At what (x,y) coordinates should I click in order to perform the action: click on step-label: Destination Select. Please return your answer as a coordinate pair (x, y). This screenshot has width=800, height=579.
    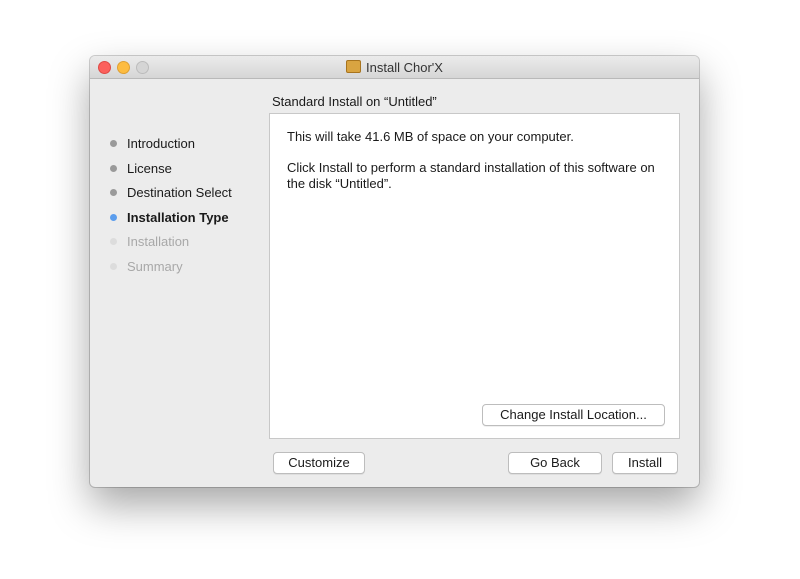
    Looking at the image, I should click on (179, 192).